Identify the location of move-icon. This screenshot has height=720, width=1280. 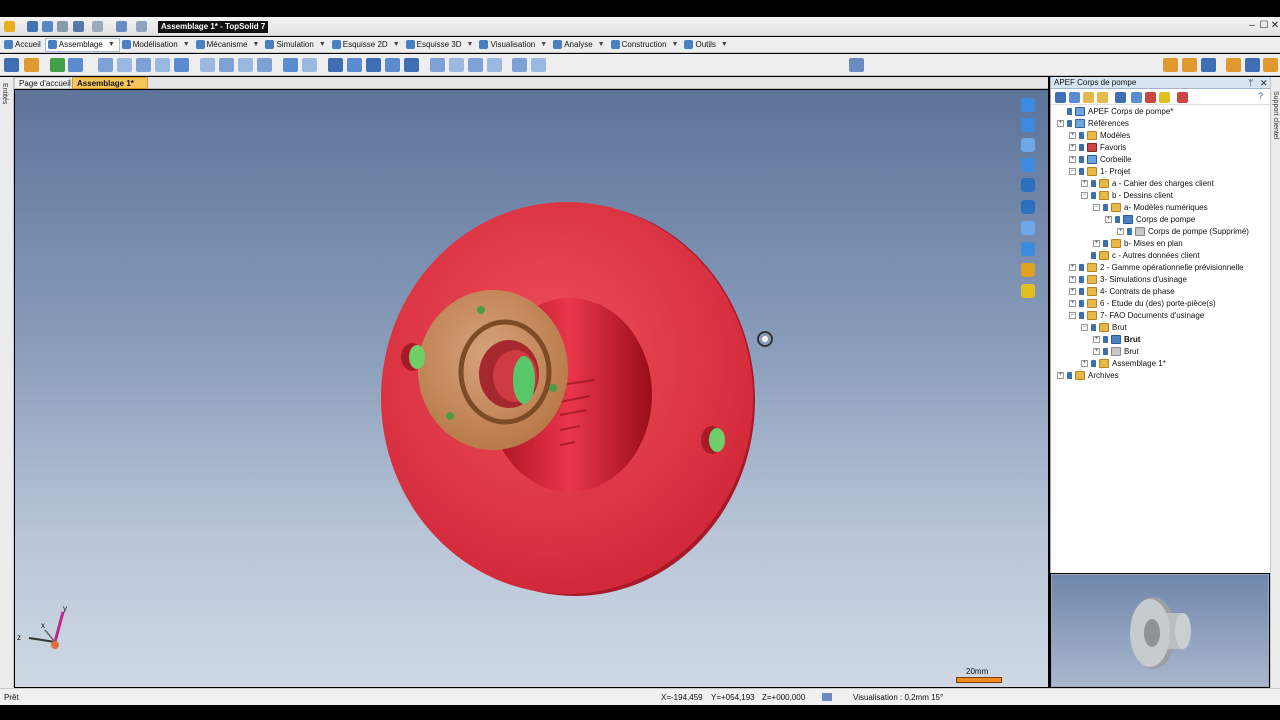
(290, 65).